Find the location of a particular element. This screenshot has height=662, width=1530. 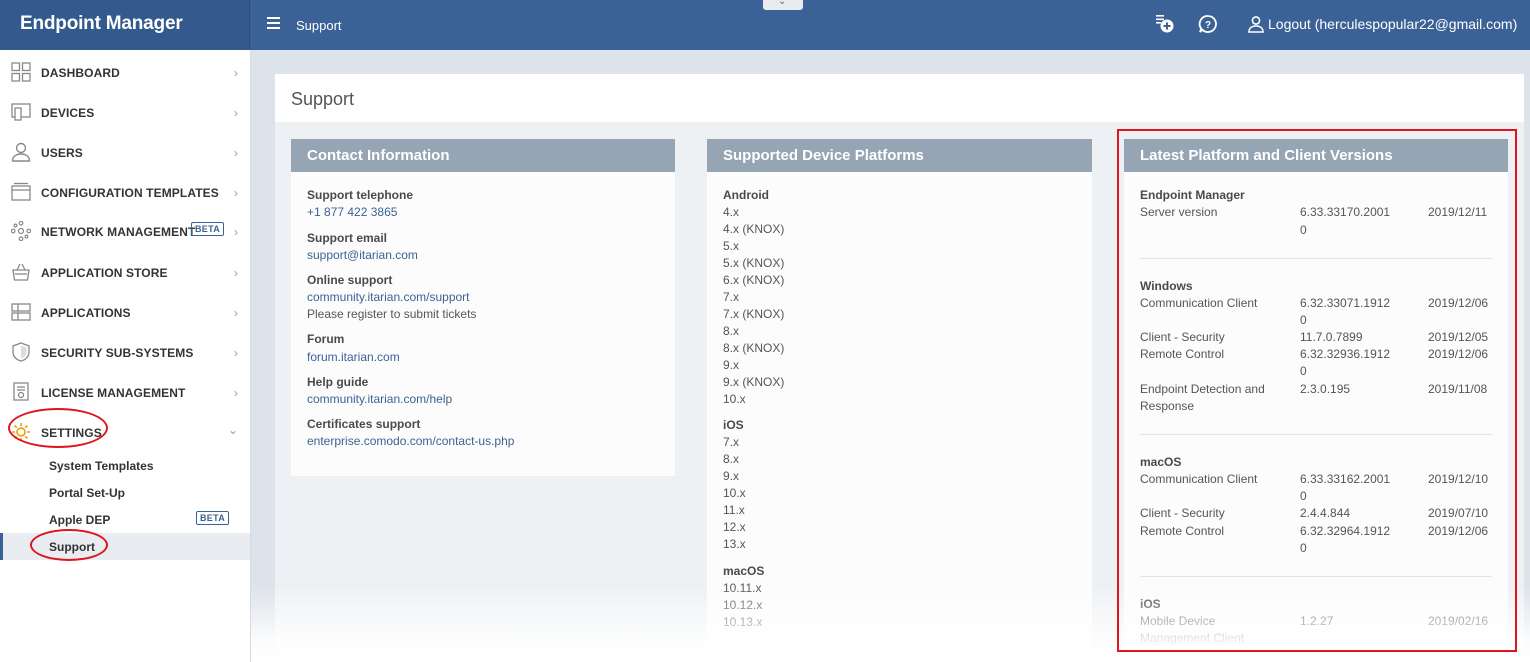

sidebar-subitem-apple-dep: Apple DEP BETA is located at coordinates (125, 519).